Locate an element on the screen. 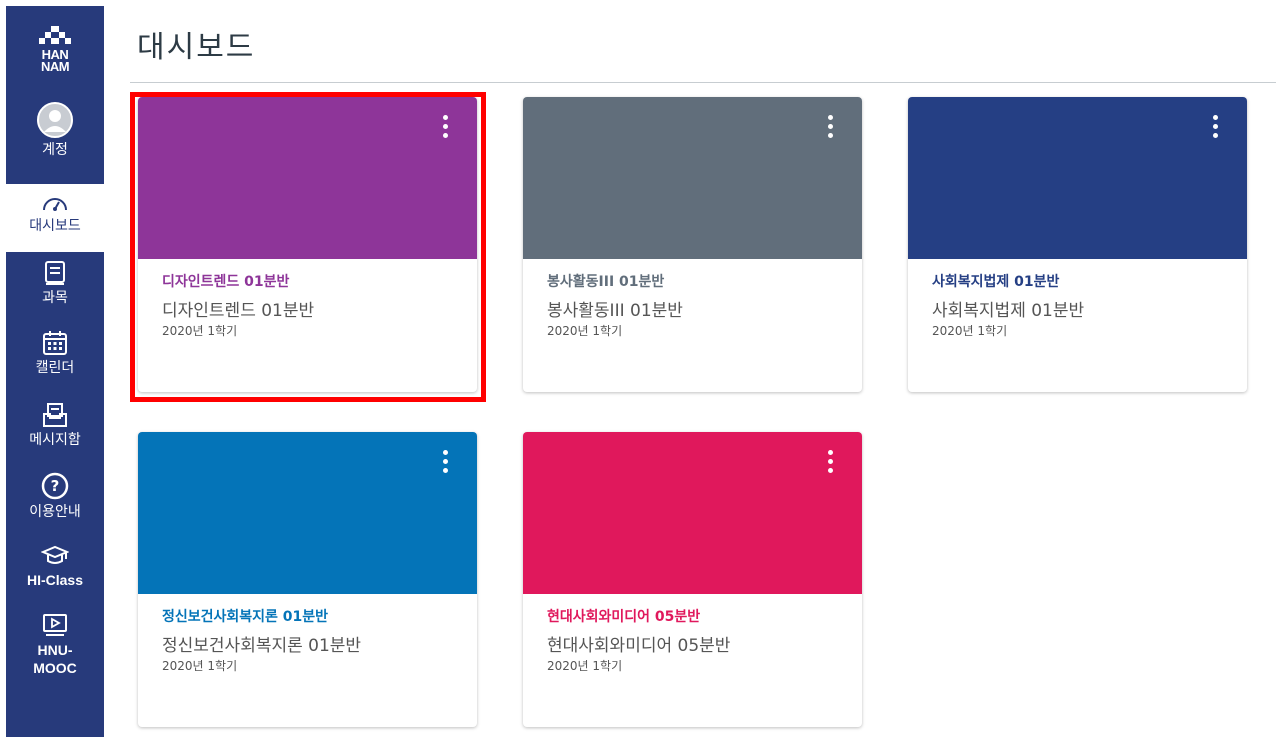  nav-item-courses: 과목 is located at coordinates (55, 283).